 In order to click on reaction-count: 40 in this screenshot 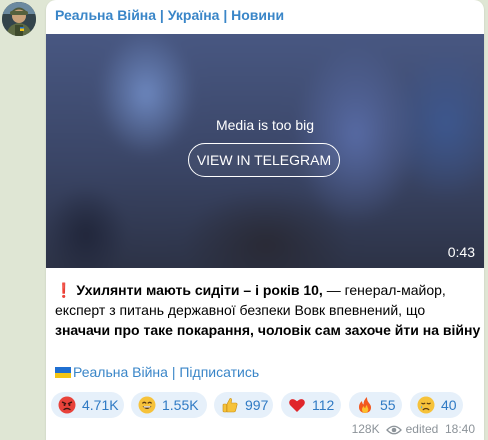, I will do `click(449, 405)`.